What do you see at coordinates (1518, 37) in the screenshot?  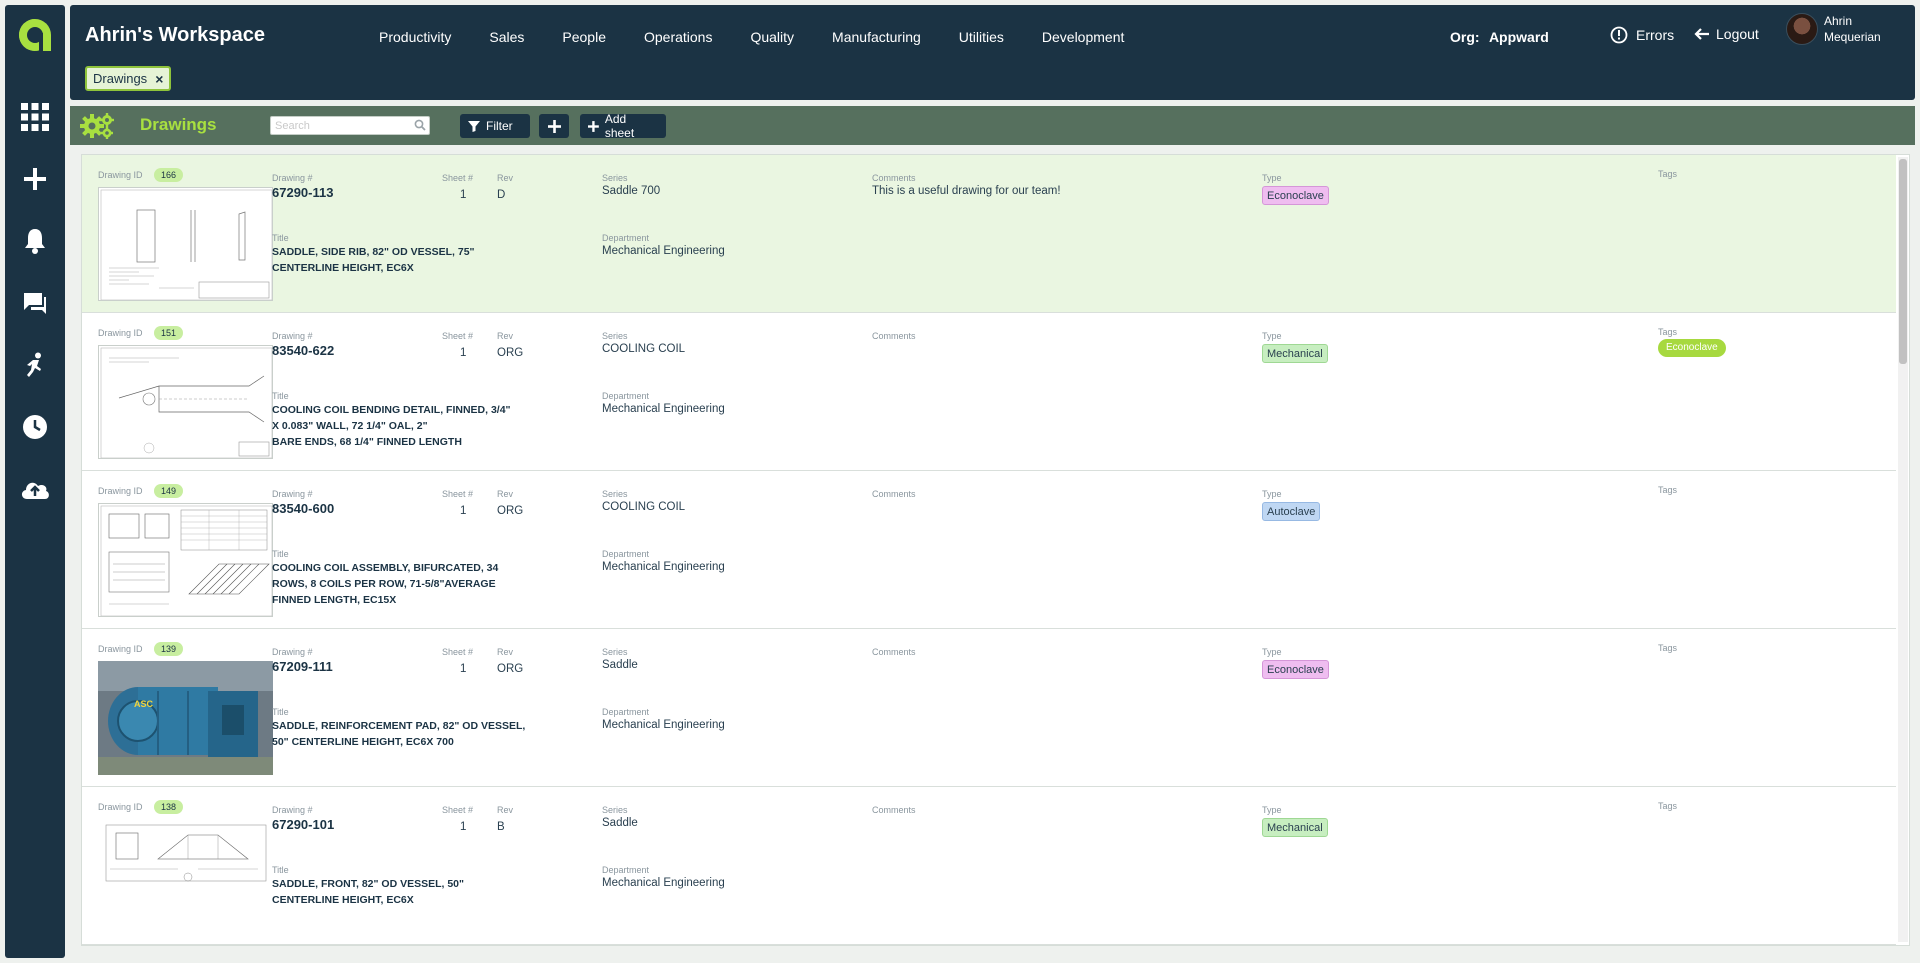 I see `org-name: Appward` at bounding box center [1518, 37].